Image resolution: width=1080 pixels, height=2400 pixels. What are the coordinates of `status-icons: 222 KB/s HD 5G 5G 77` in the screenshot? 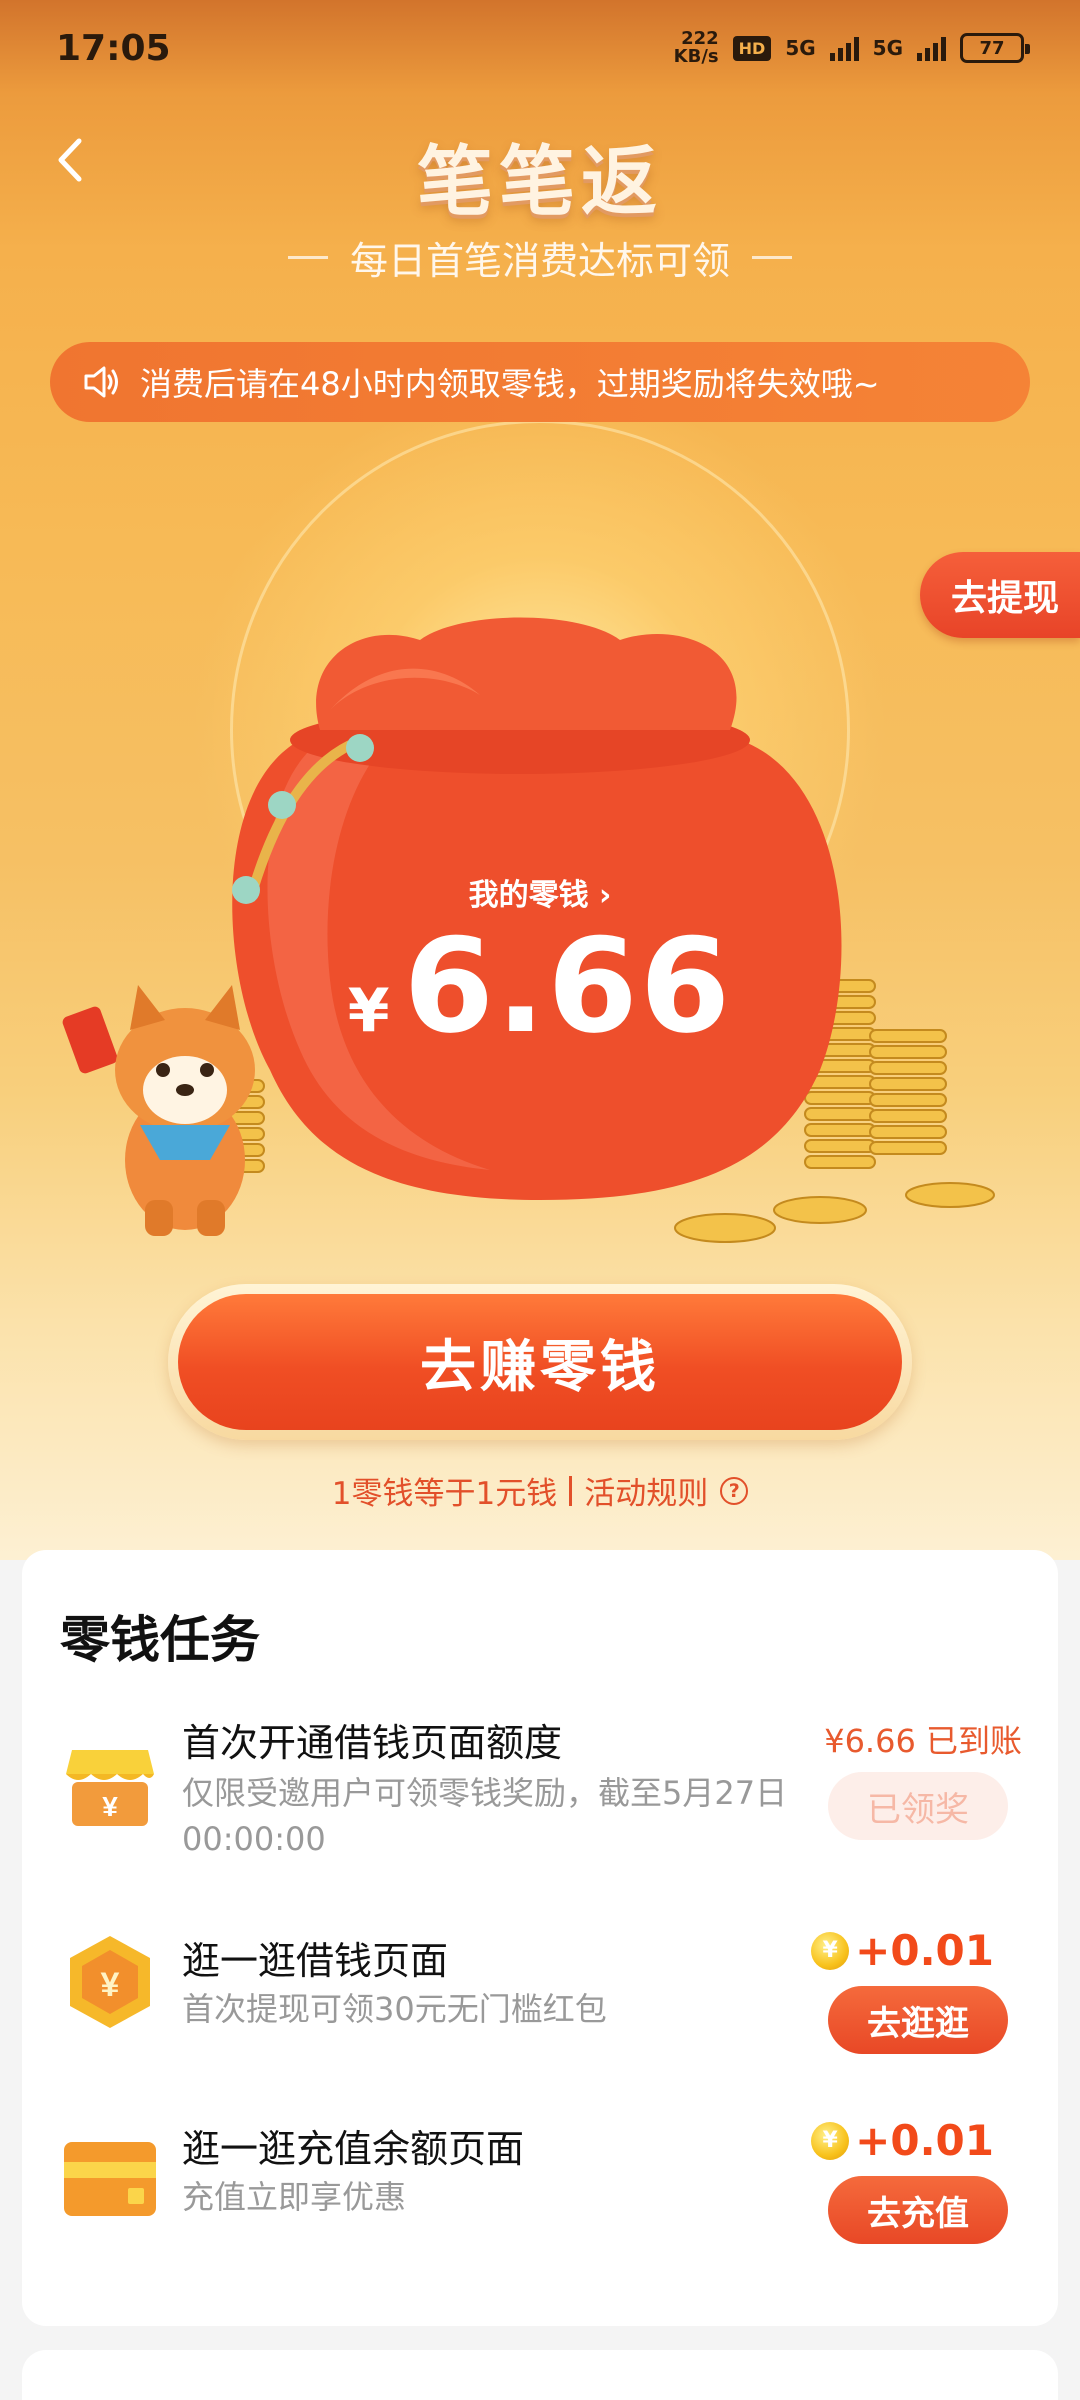 It's located at (852, 48).